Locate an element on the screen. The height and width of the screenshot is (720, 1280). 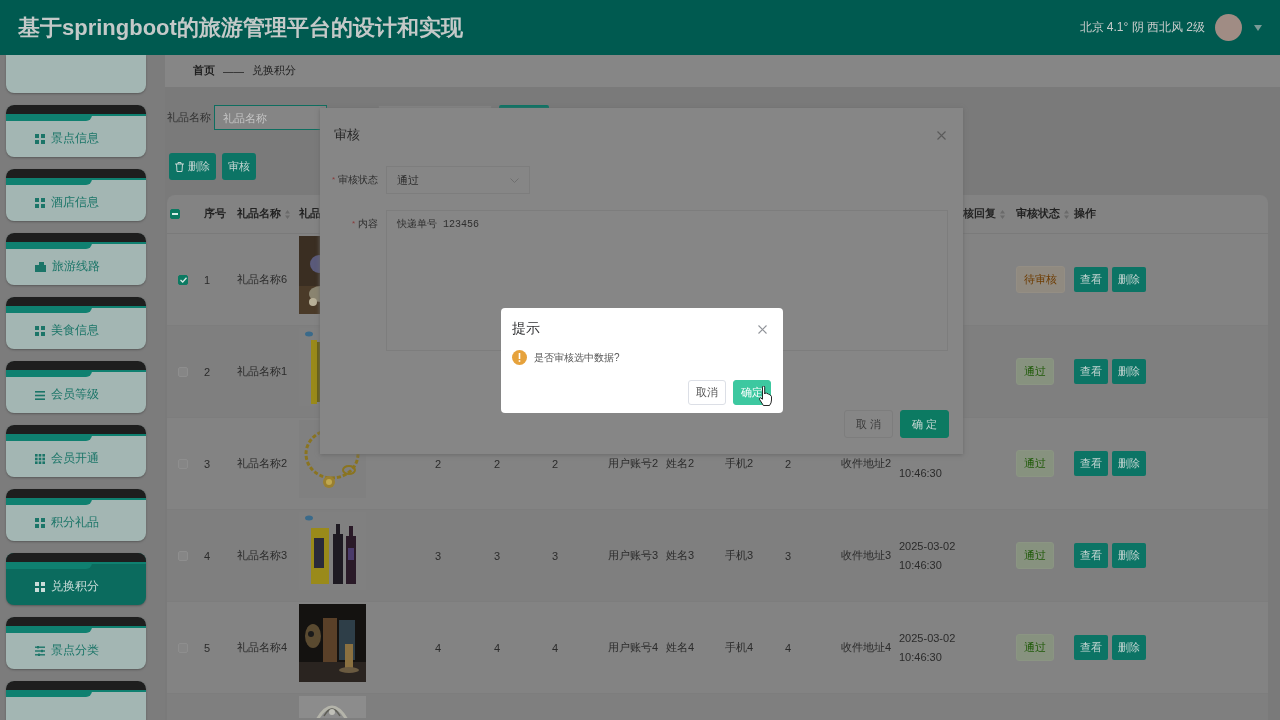
table-cell: 手机3 is located at coordinates (739, 555).